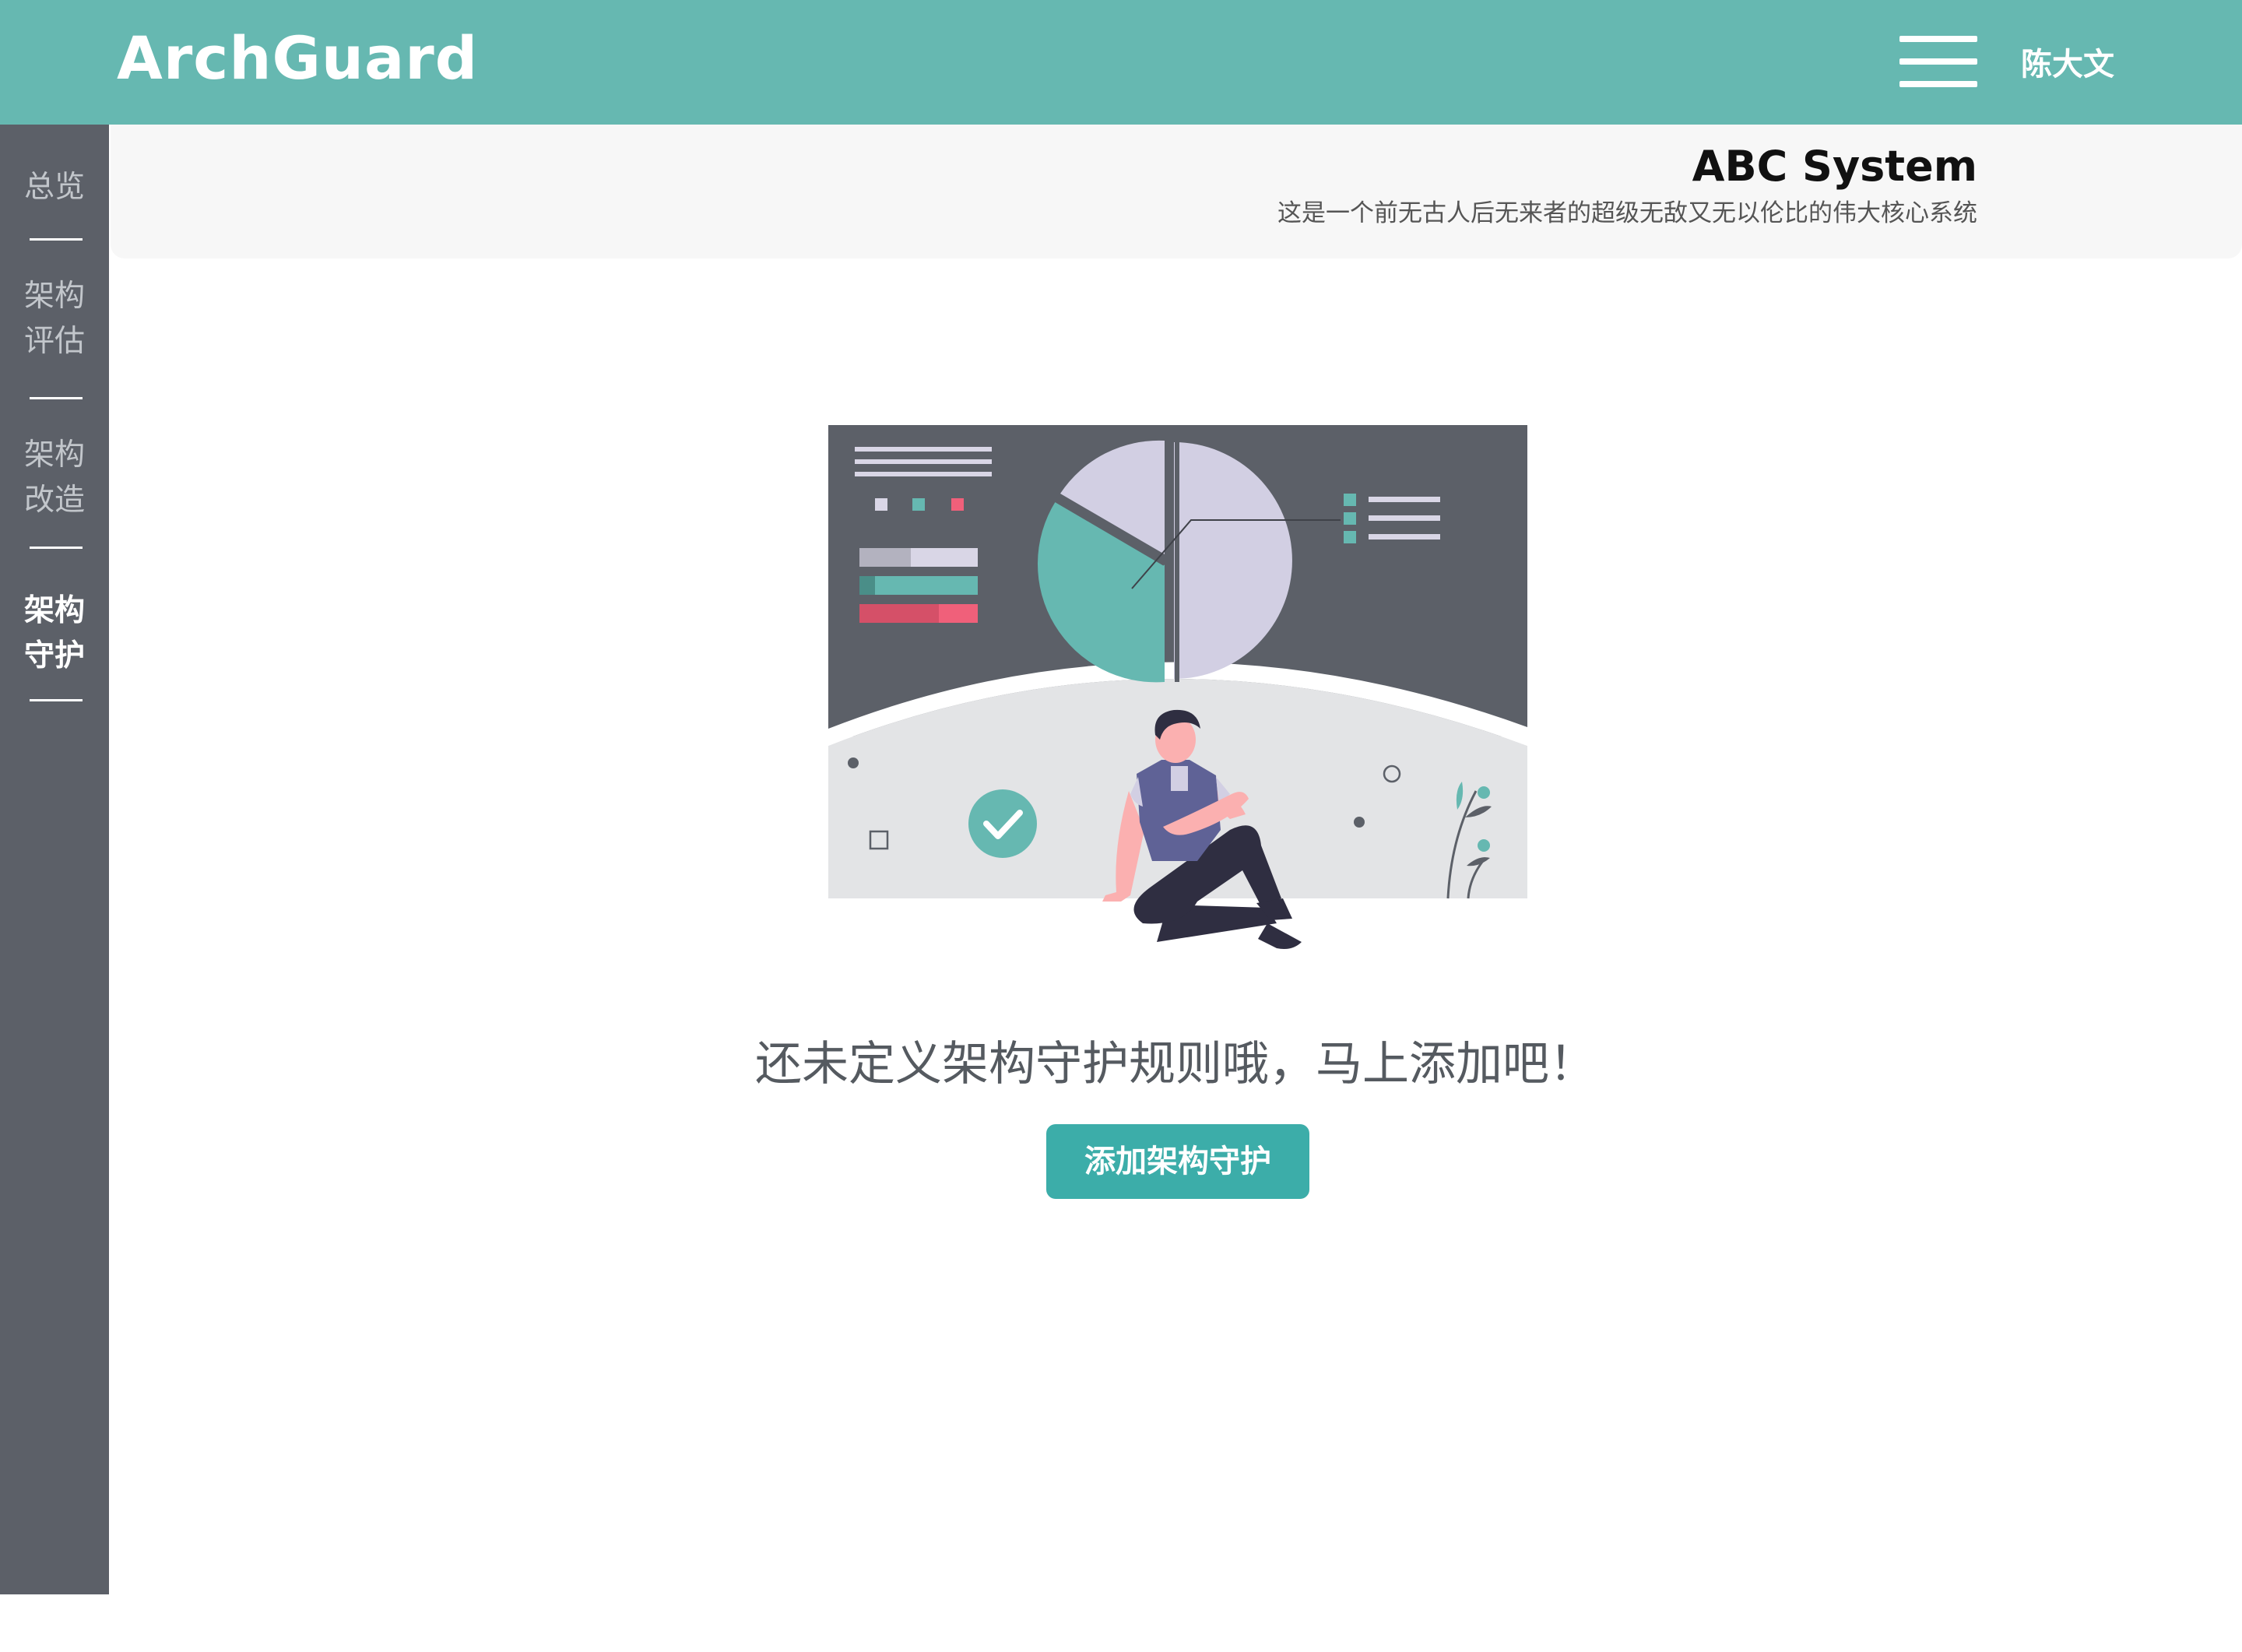 This screenshot has height=1652, width=2242. I want to click on sidebar-item-arch-refactor: 架构改造, so click(54, 478).